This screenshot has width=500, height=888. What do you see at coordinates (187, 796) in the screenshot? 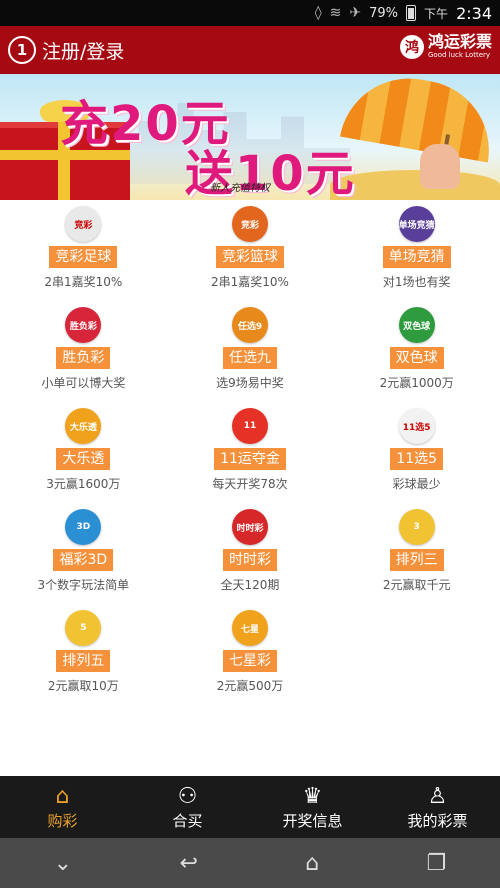
I see `group-icon: ⚇` at bounding box center [187, 796].